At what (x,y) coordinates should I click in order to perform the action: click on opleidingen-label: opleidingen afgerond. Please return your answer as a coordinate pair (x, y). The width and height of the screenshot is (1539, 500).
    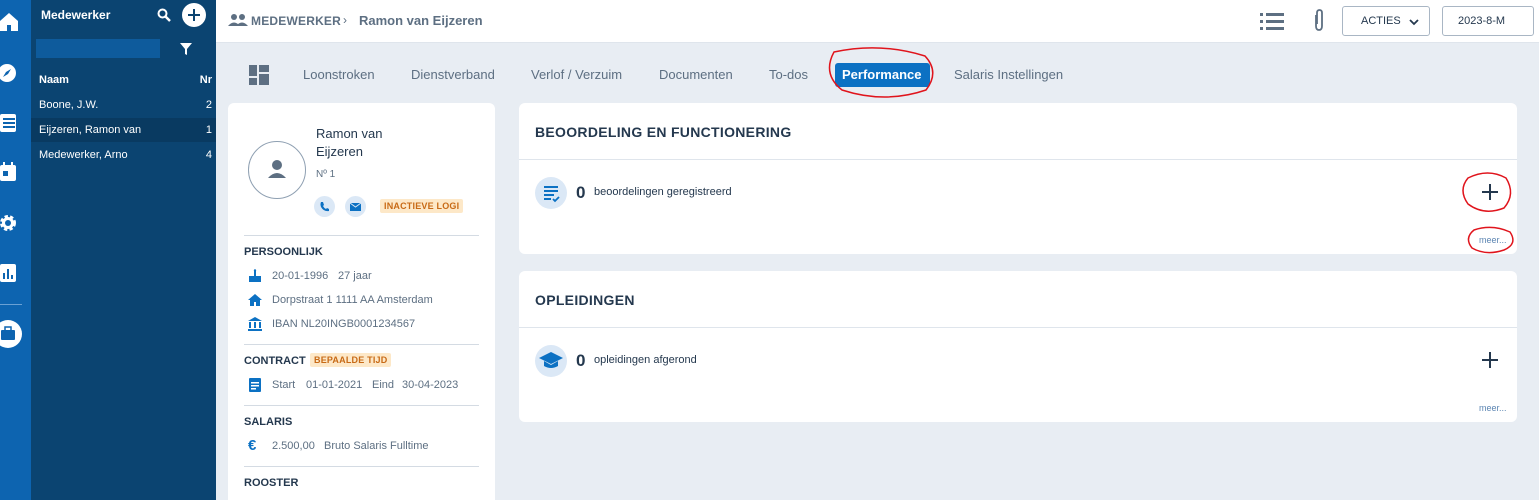
    Looking at the image, I should click on (645, 360).